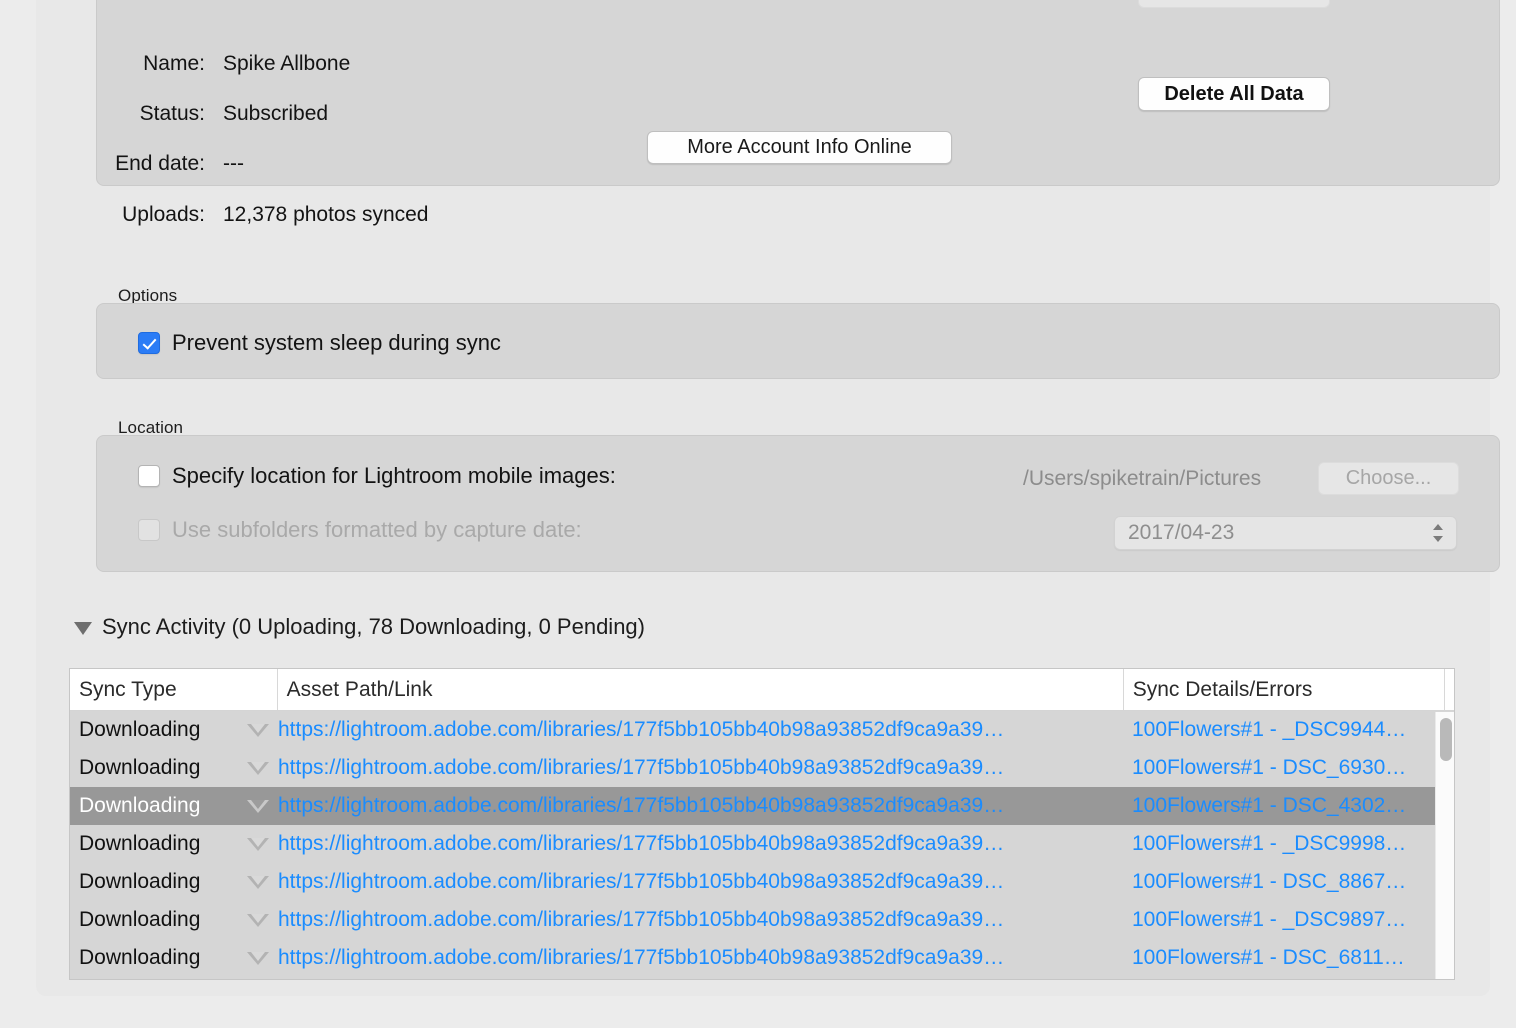  What do you see at coordinates (1142, 478) in the screenshot?
I see `location-path-value: /Users/spiketrain/Pictures` at bounding box center [1142, 478].